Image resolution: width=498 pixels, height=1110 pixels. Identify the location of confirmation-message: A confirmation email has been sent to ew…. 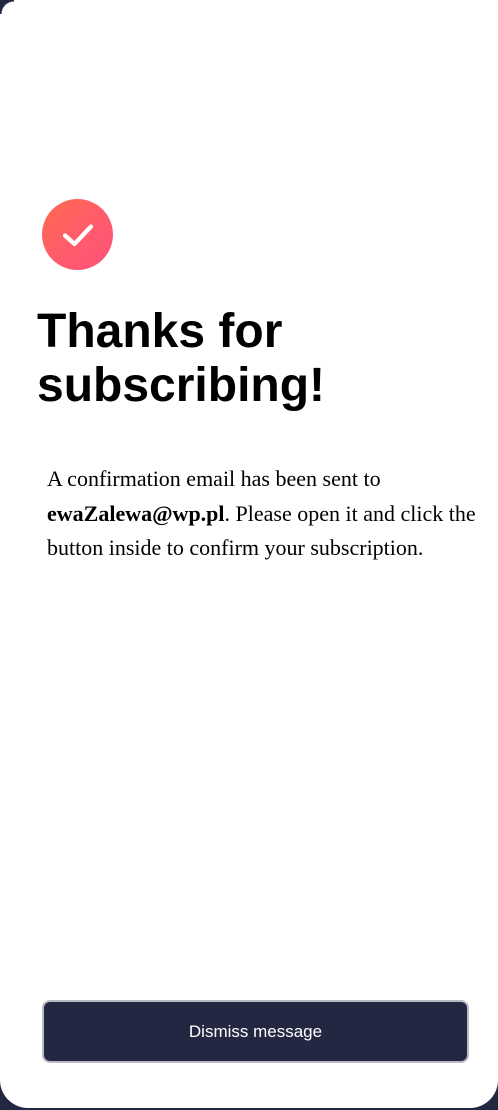
(263, 514).